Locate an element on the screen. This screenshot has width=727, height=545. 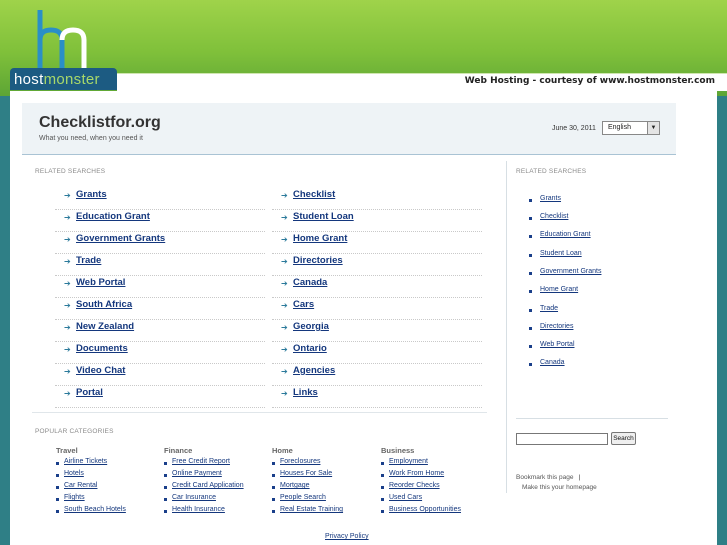
related-link: Home Grant is located at coordinates (320, 238).